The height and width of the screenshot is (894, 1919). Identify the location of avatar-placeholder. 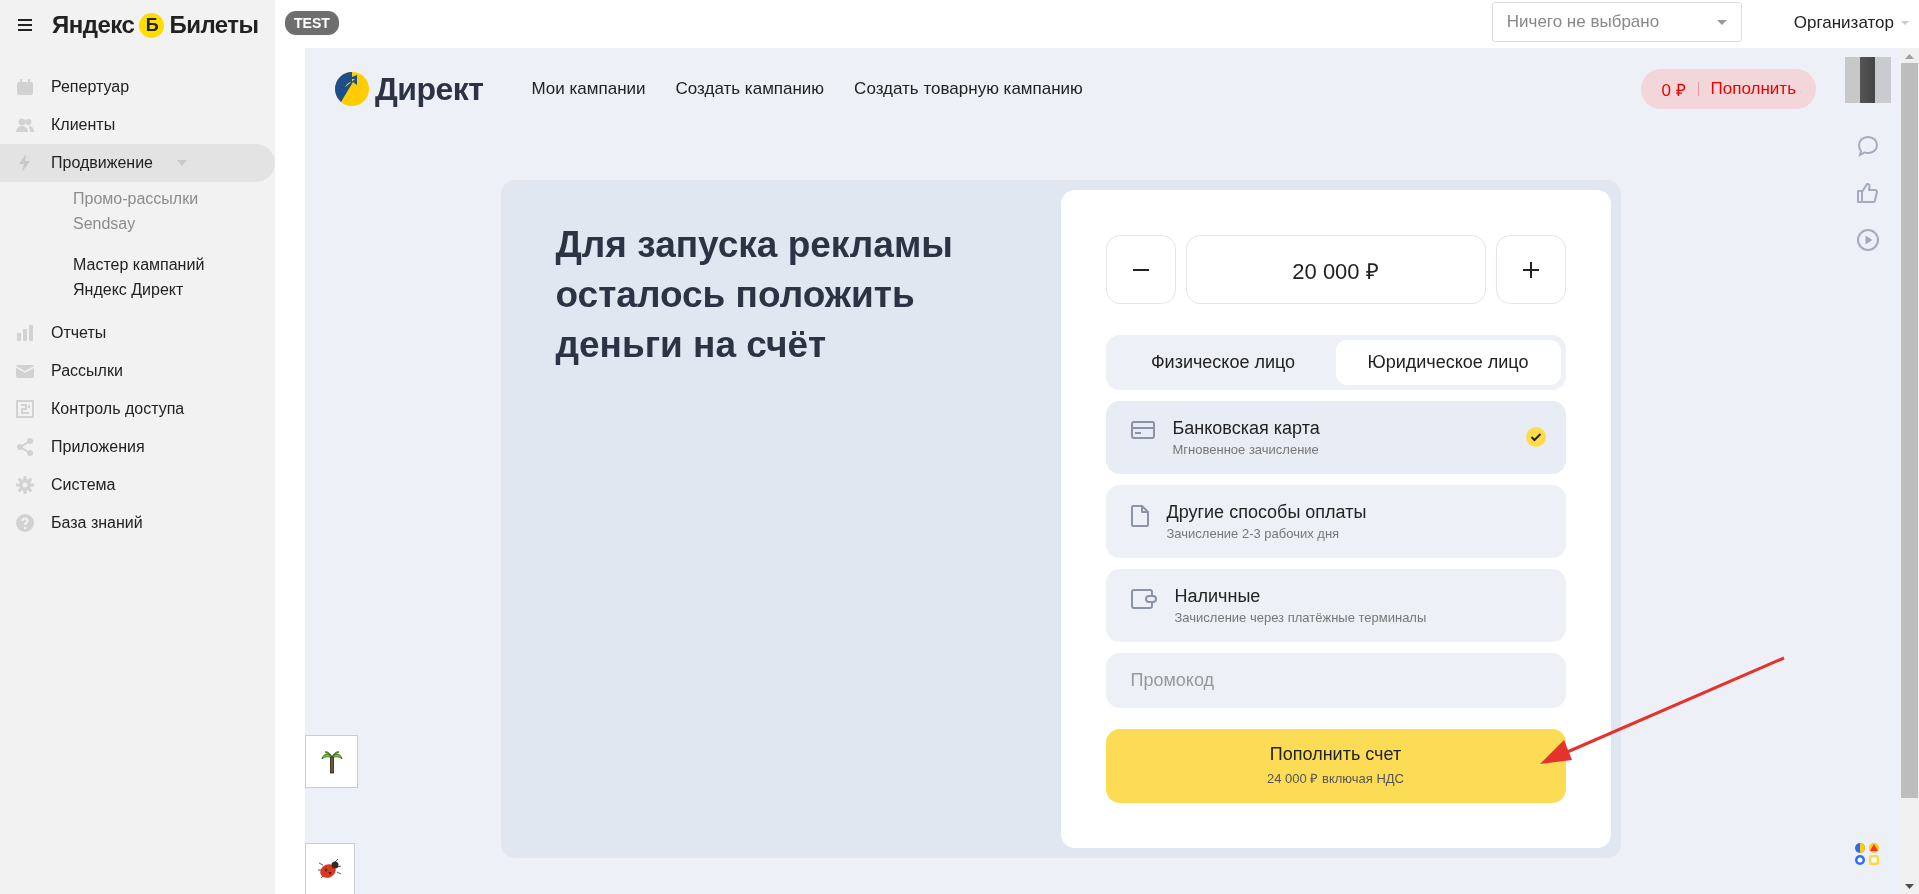
(1868, 80).